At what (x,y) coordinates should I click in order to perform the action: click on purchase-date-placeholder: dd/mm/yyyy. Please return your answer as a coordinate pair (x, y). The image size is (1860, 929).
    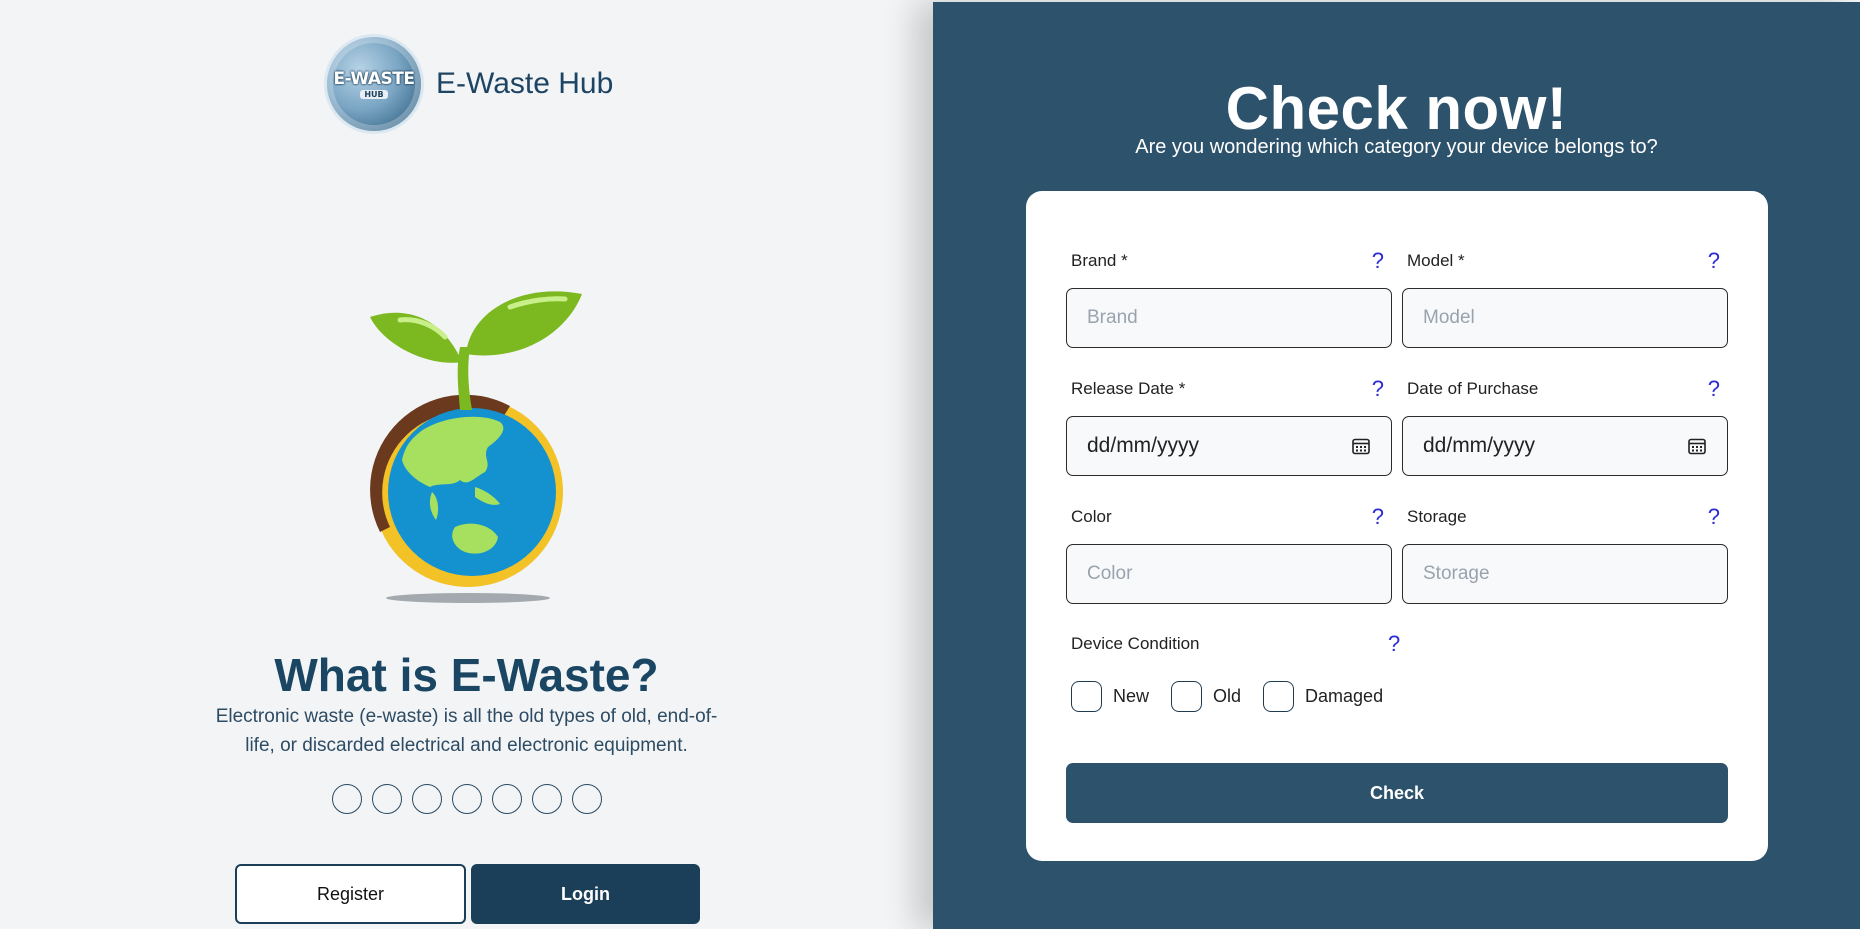
    Looking at the image, I should click on (1479, 445).